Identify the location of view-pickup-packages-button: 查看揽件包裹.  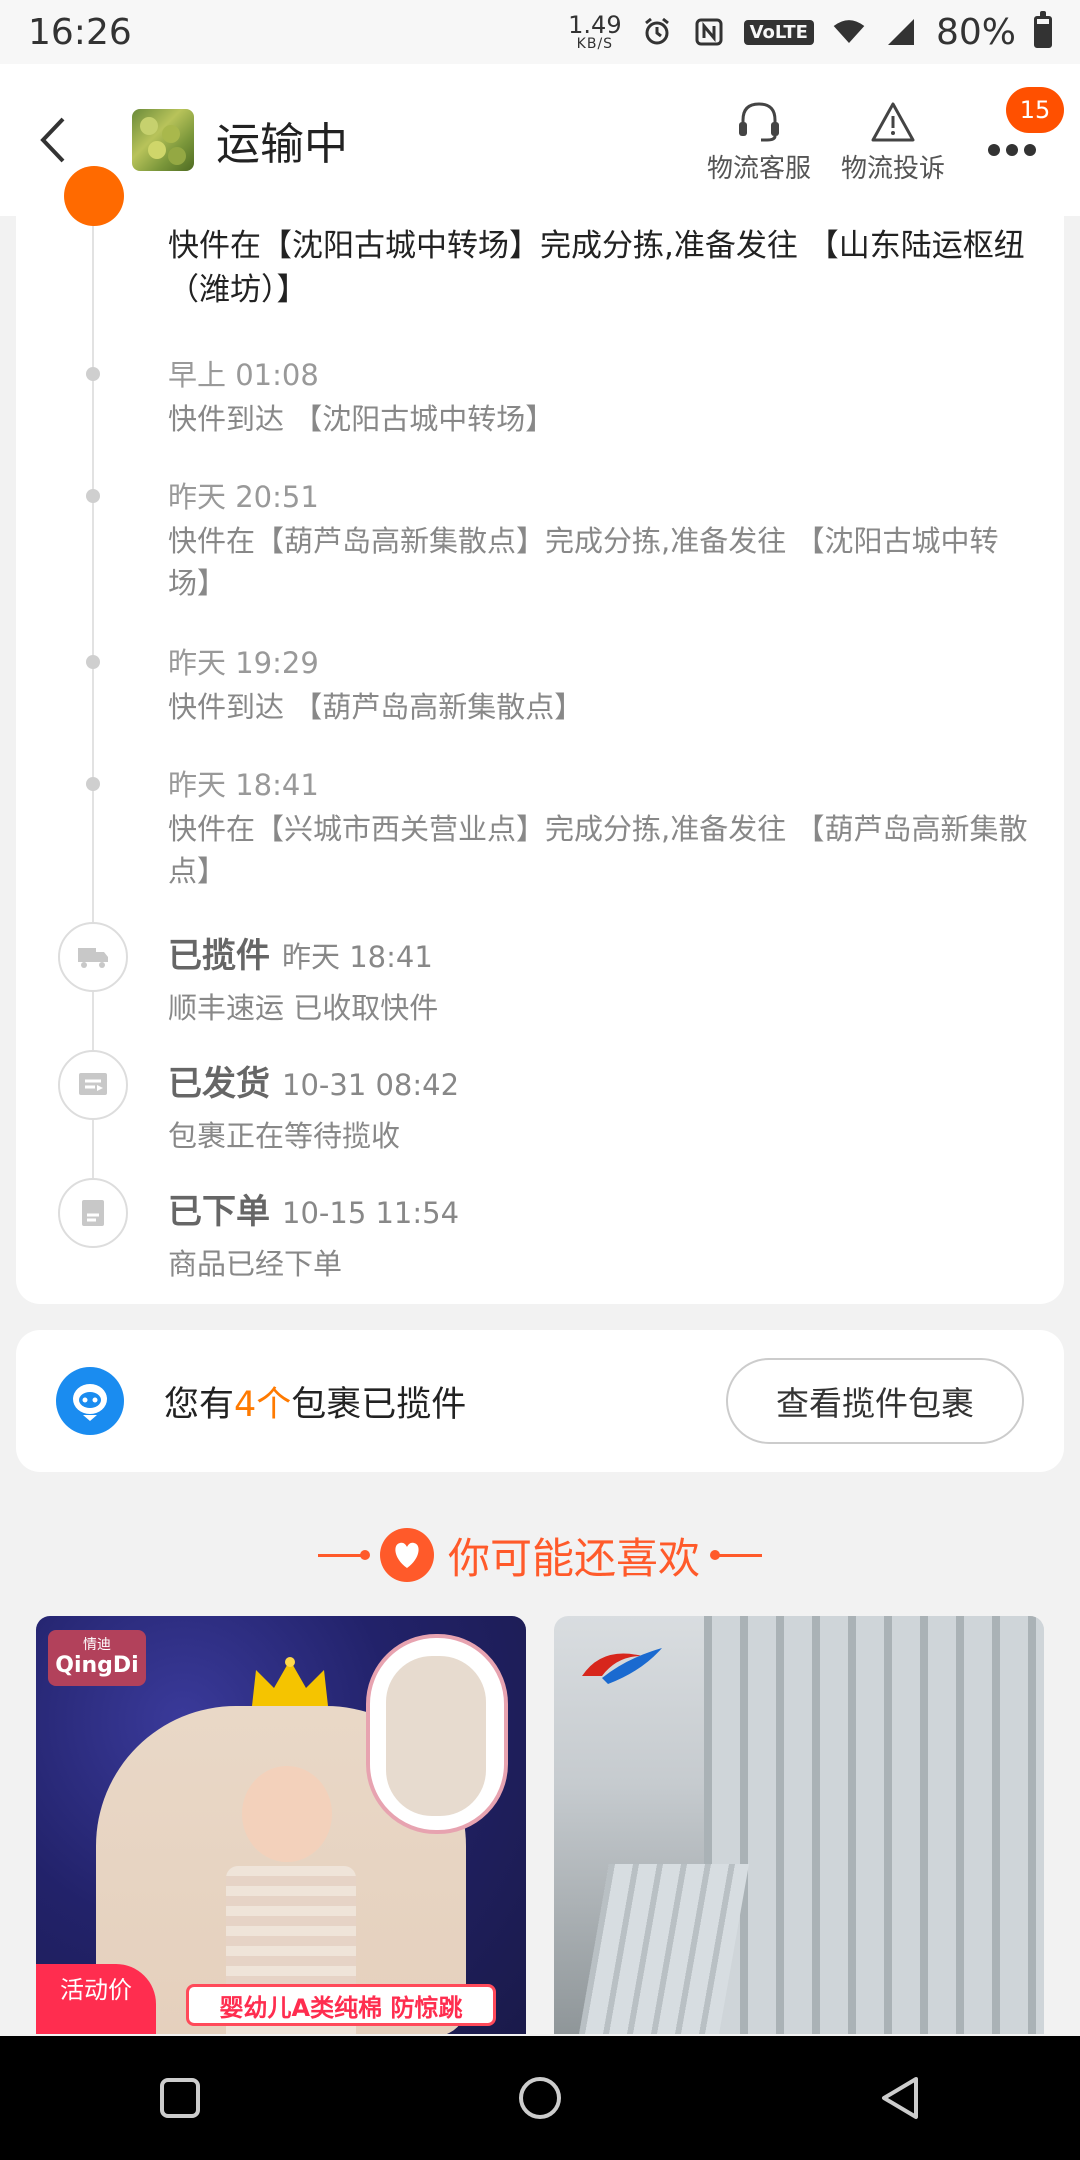
(875, 1401).